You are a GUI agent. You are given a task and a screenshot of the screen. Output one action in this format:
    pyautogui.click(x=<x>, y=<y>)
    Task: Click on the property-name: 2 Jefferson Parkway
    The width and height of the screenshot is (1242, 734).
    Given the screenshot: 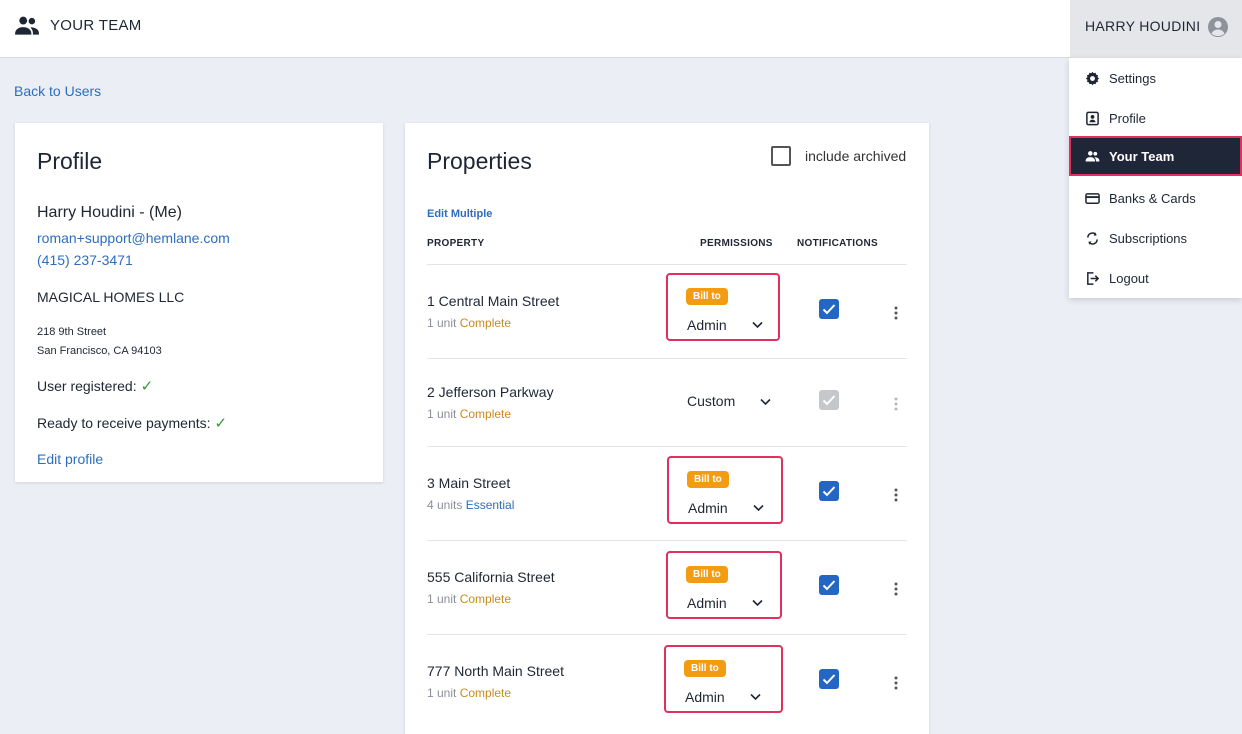 What is the action you would take?
    pyautogui.click(x=490, y=392)
    